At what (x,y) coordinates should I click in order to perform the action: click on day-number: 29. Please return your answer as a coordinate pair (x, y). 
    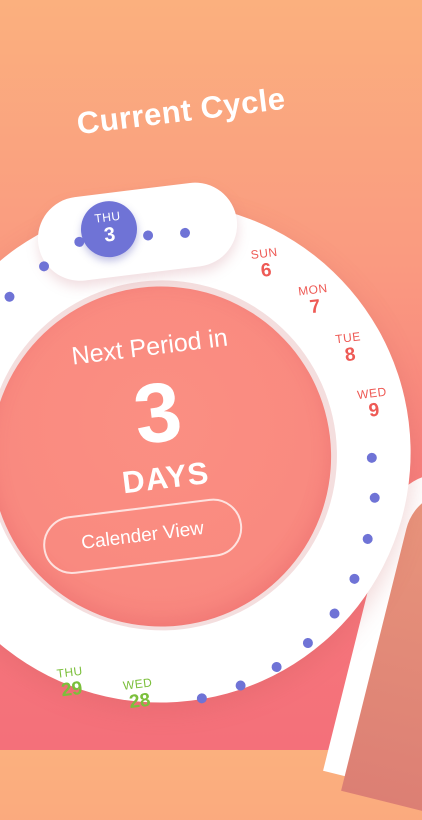
    Looking at the image, I should click on (72, 689).